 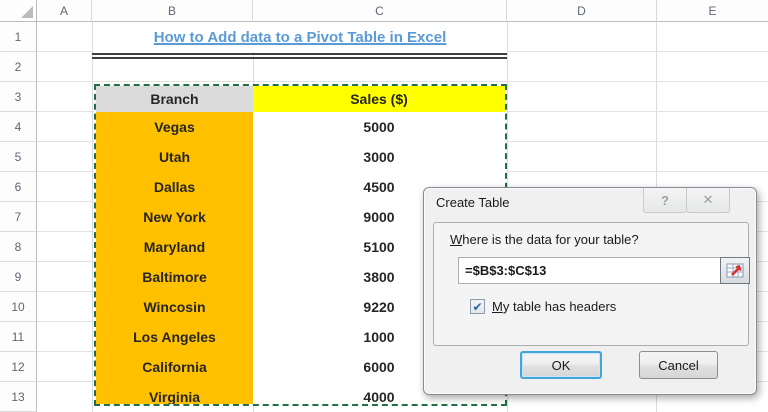 I want to click on checkbox-rest: y table has headers, so click(x=559, y=306).